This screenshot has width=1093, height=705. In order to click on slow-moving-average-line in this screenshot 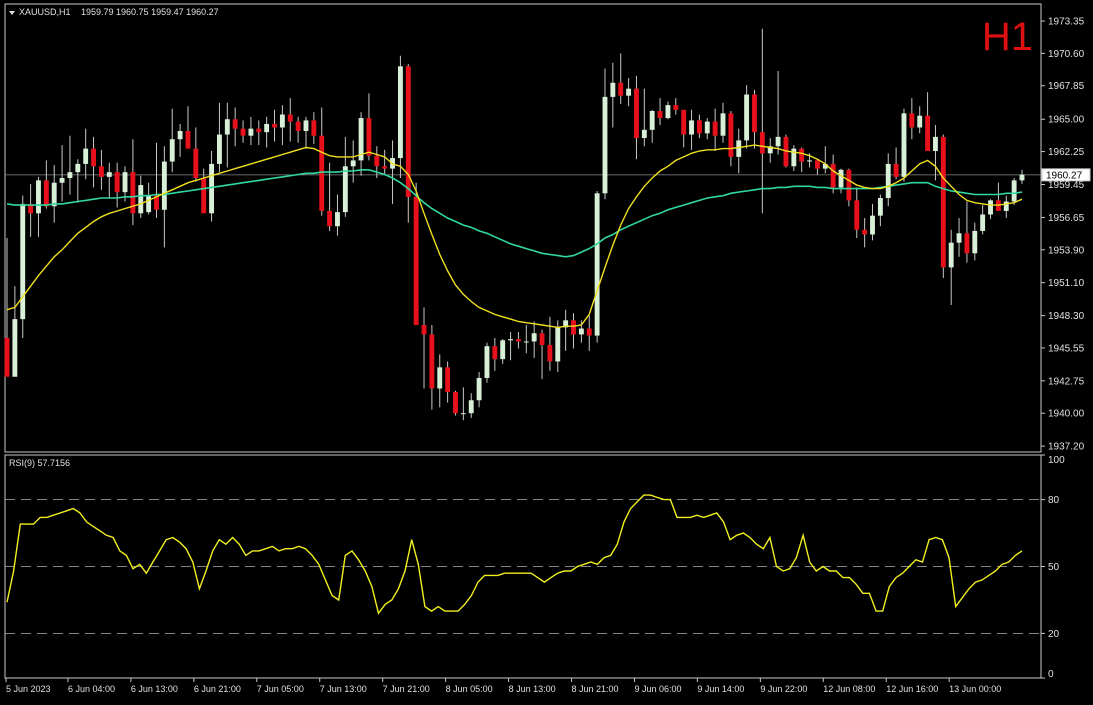, I will do `click(514, 213)`.